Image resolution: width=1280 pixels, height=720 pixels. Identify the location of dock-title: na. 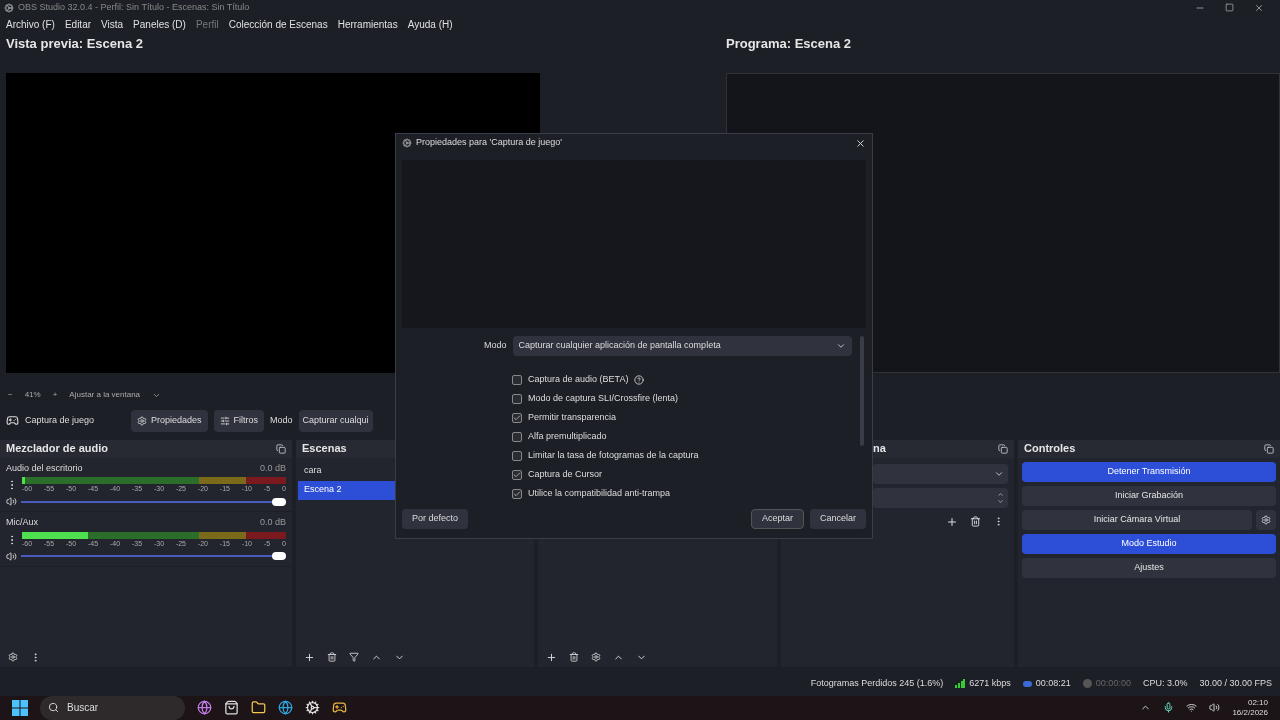
(879, 449).